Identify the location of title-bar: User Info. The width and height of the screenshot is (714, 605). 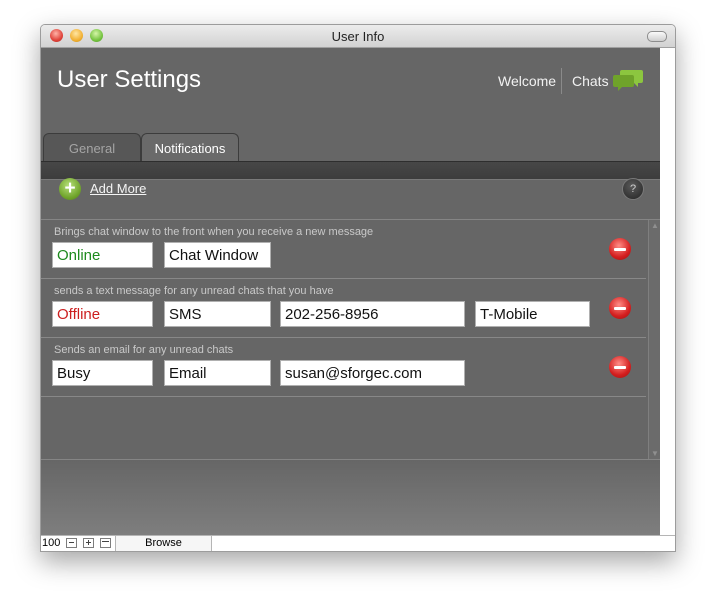
(358, 36).